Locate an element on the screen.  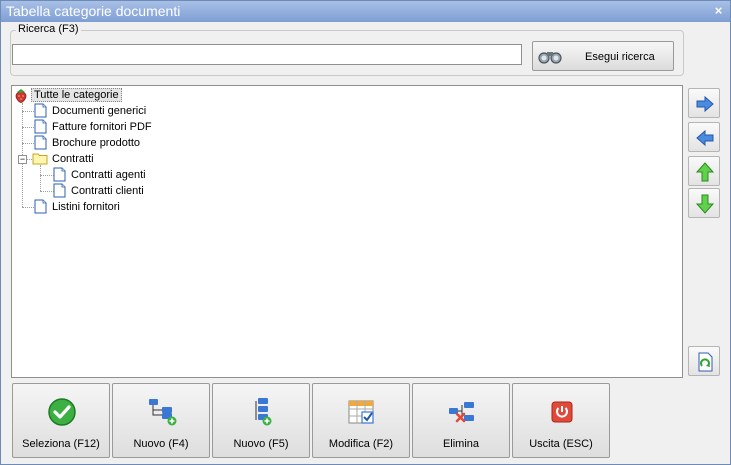
edit-grid-icon is located at coordinates (361, 412).